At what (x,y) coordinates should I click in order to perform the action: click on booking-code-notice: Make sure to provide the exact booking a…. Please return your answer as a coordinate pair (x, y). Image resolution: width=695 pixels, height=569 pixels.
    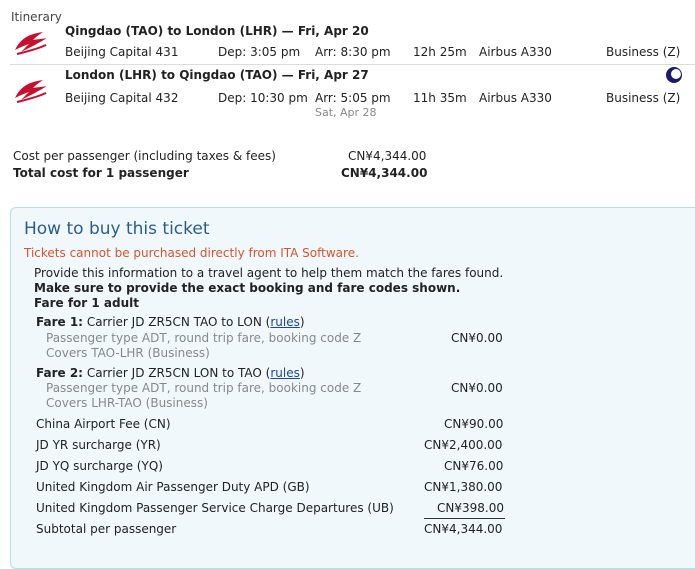
    Looking at the image, I should click on (247, 288).